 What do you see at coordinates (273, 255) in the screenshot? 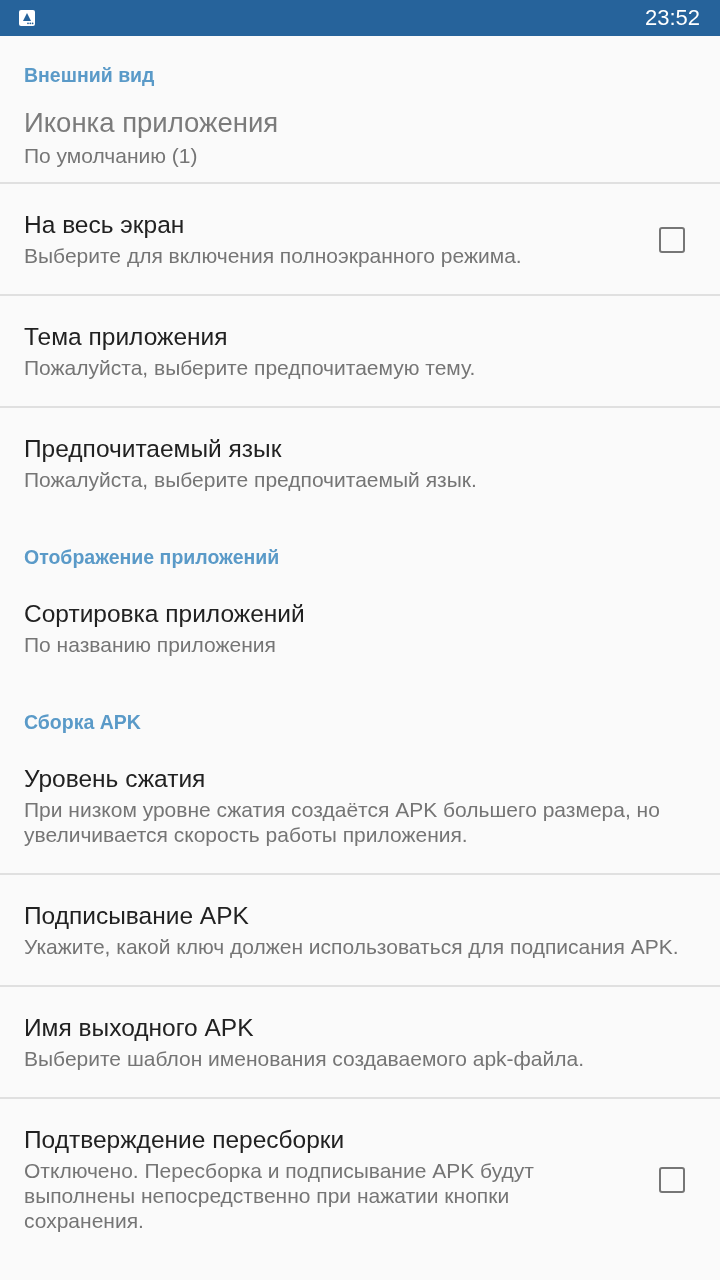
I see `setting-summary: Выберите для включения полноэкранного режима.` at bounding box center [273, 255].